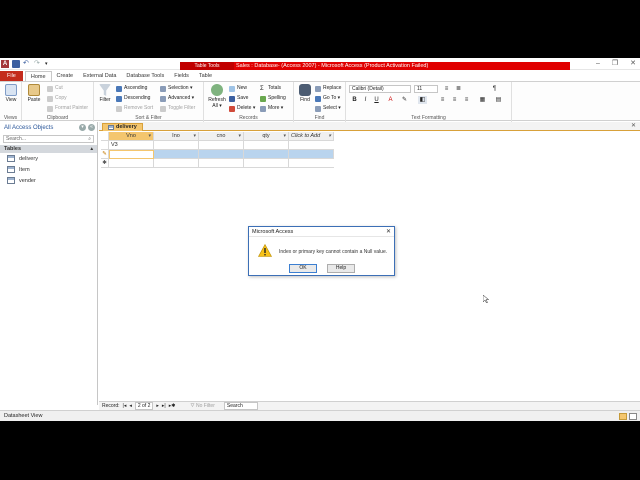  I want to click on toggle-filter-button: Toggle Filter, so click(177, 108).